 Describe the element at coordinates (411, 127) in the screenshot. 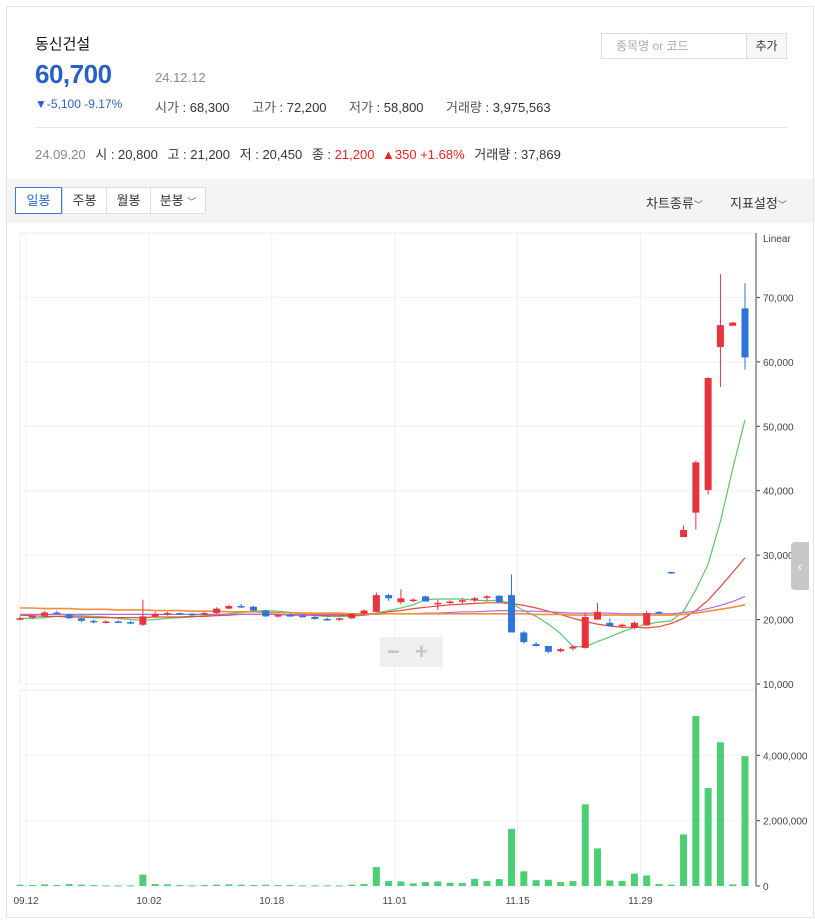

I see `divider` at that location.